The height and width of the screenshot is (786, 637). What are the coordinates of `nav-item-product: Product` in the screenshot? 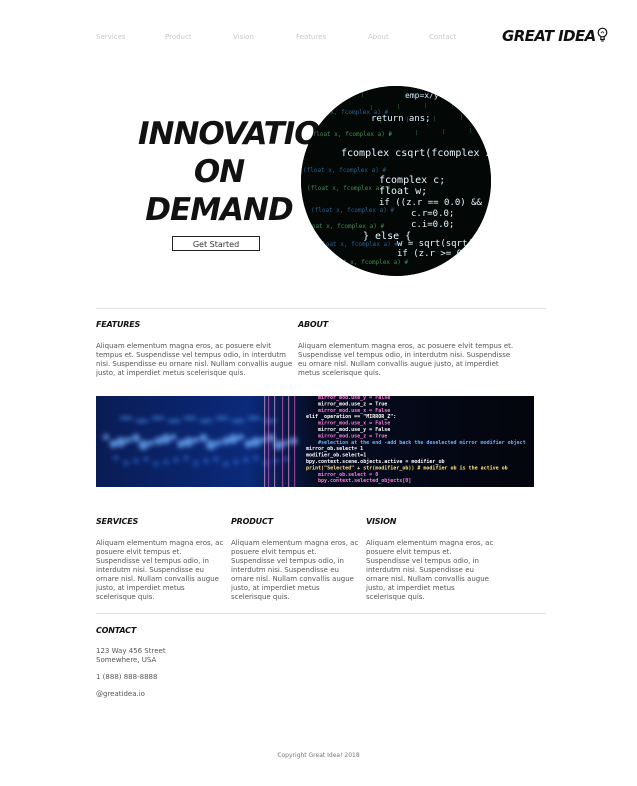 It's located at (178, 37).